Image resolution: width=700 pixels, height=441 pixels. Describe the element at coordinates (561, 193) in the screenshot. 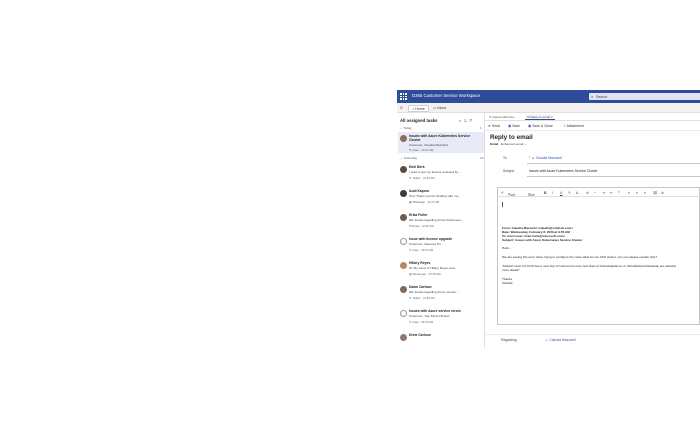

I see `underline-icon: U` at that location.